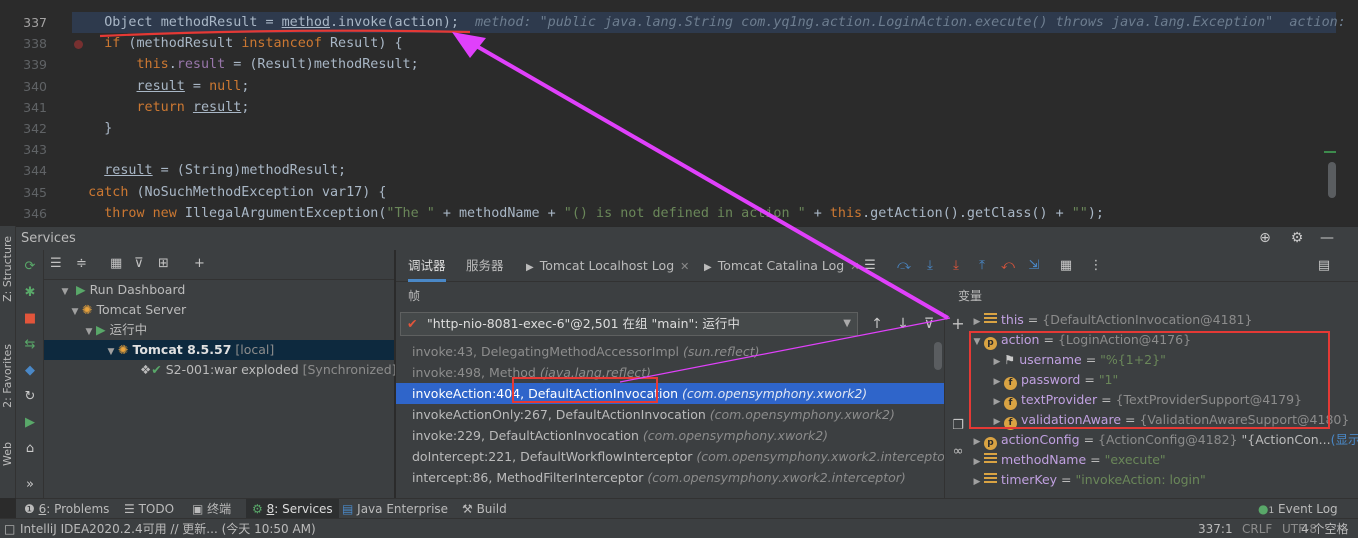 The image size is (1358, 538). Describe the element at coordinates (56, 263) in the screenshot. I see `expand-all-icon: ☰` at that location.